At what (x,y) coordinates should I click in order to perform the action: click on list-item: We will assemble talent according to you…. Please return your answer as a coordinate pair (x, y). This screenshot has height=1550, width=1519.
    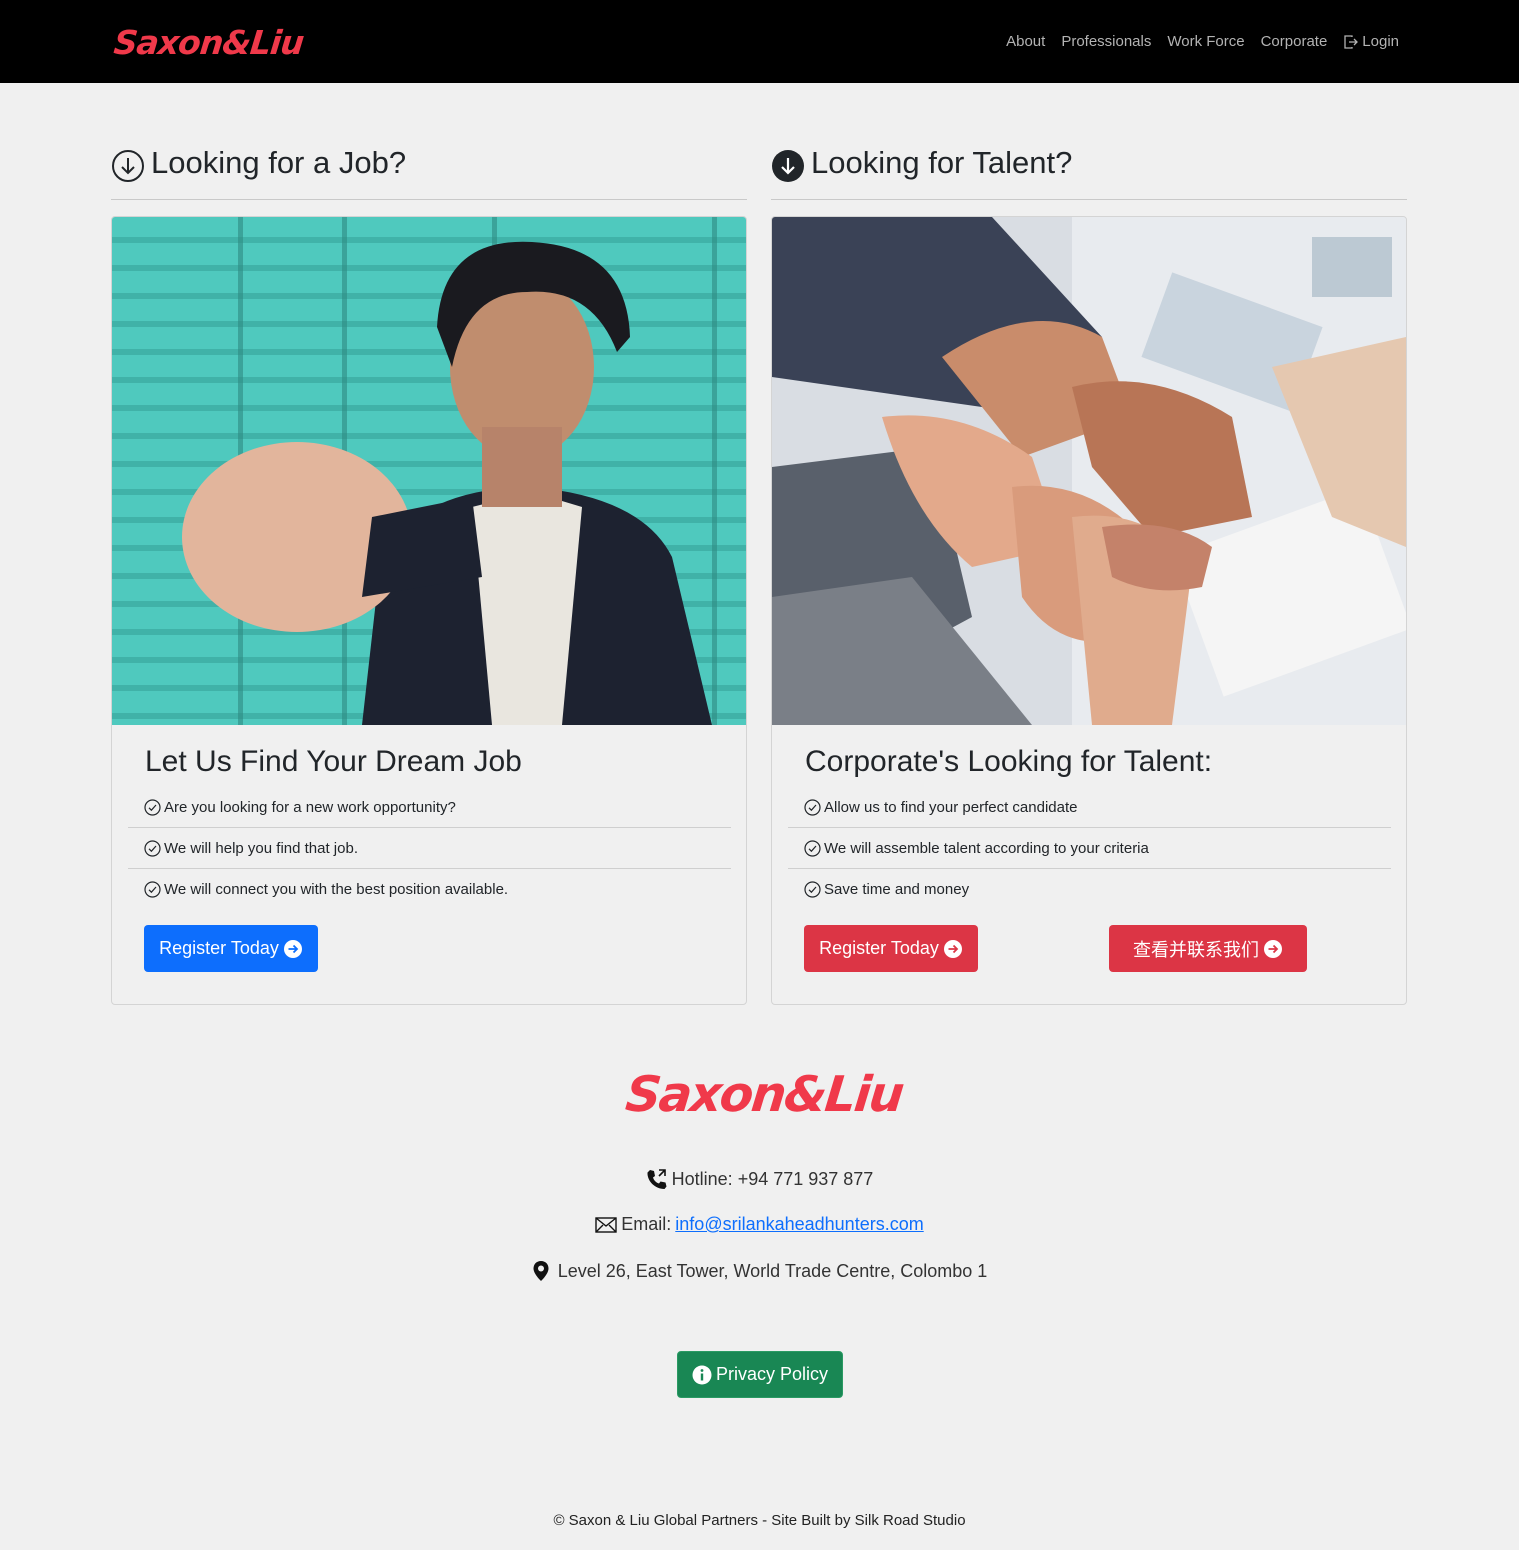
    Looking at the image, I should click on (1089, 848).